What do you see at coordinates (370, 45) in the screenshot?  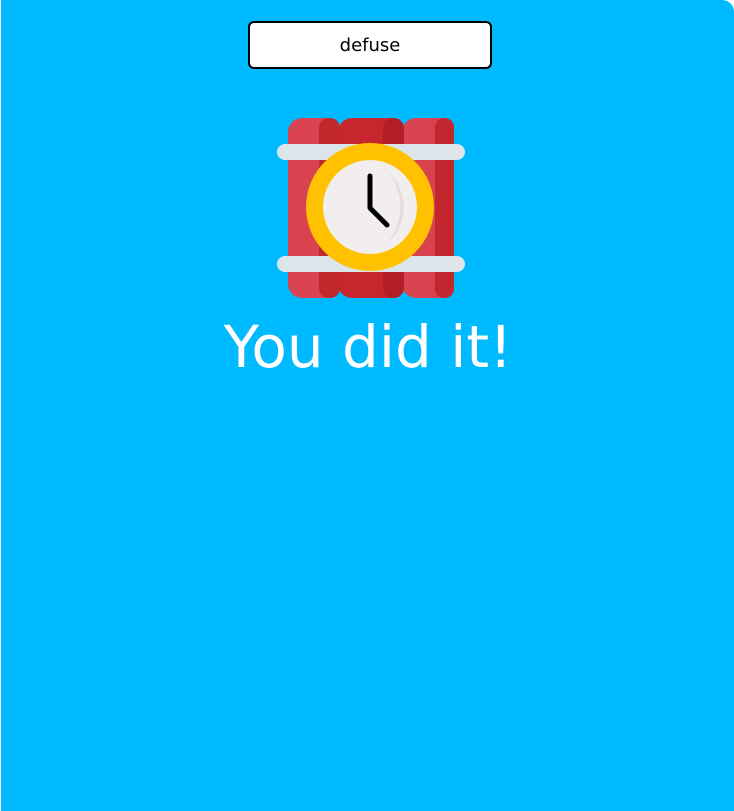 I see `defuse-button: defuse` at bounding box center [370, 45].